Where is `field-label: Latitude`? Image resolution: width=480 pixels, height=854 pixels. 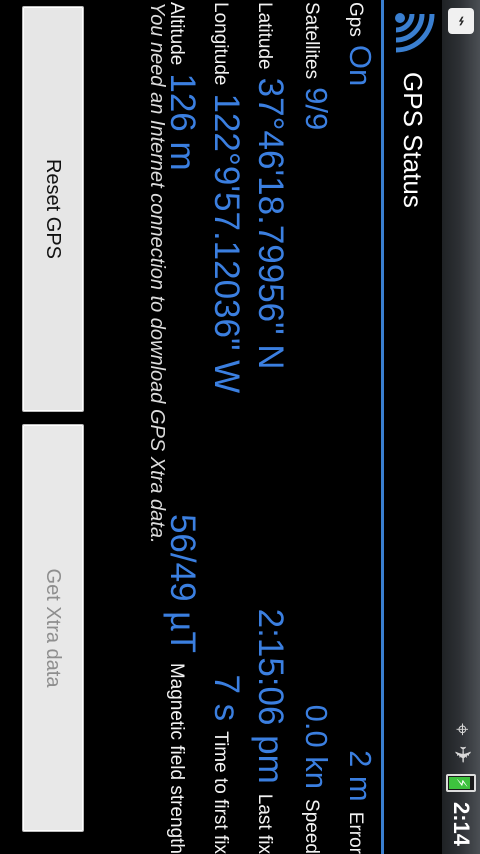 field-label: Latitude is located at coordinates (264, 36).